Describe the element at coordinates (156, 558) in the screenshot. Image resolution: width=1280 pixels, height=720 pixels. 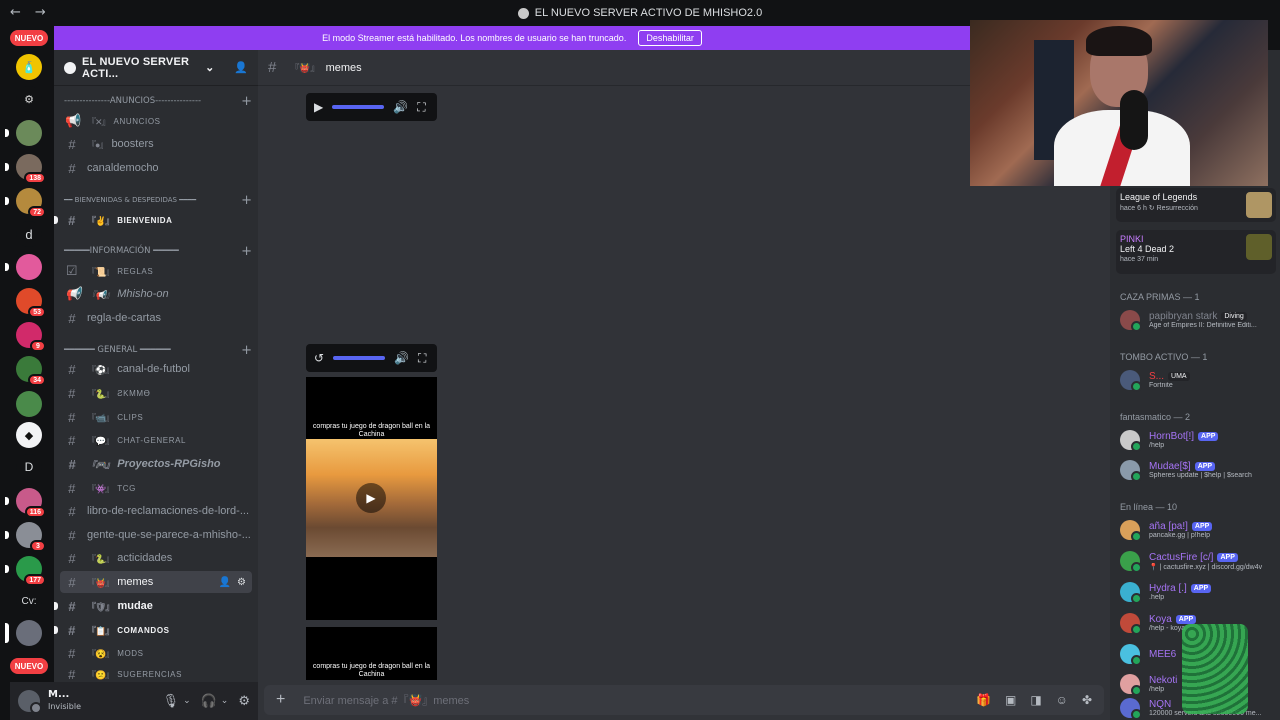
I see `channel-acticidades: # 『🐍』 acticidades` at that location.